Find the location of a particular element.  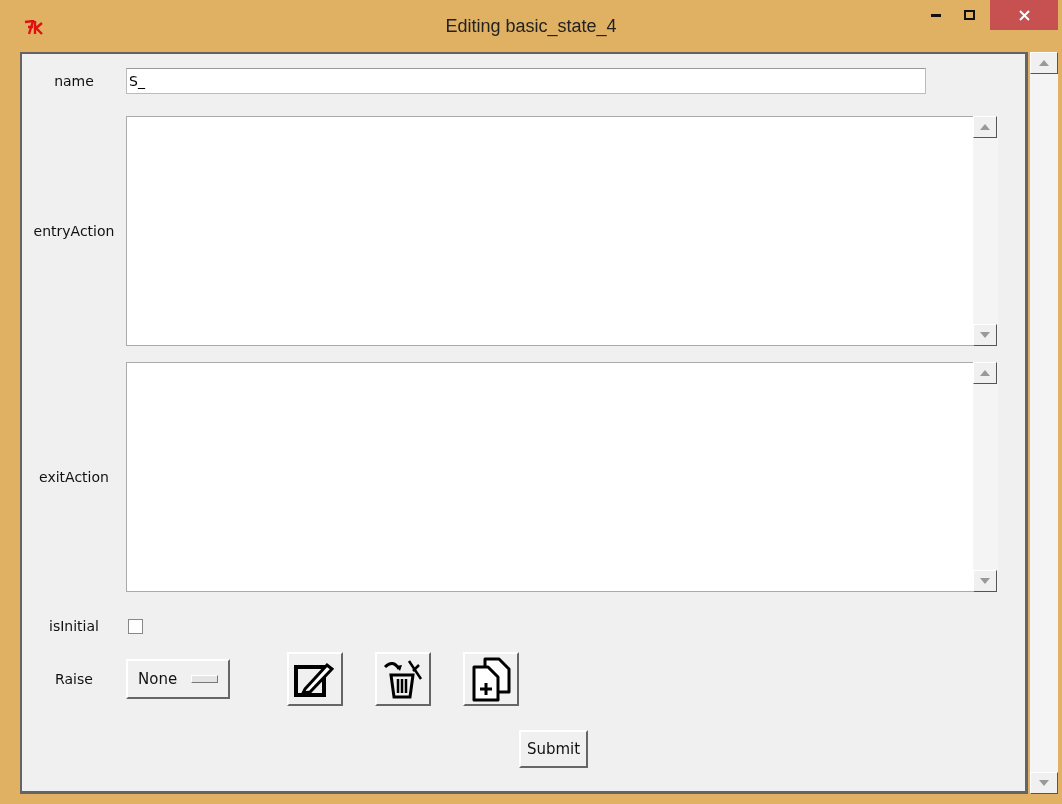

field-label: entryAction is located at coordinates (74, 231).